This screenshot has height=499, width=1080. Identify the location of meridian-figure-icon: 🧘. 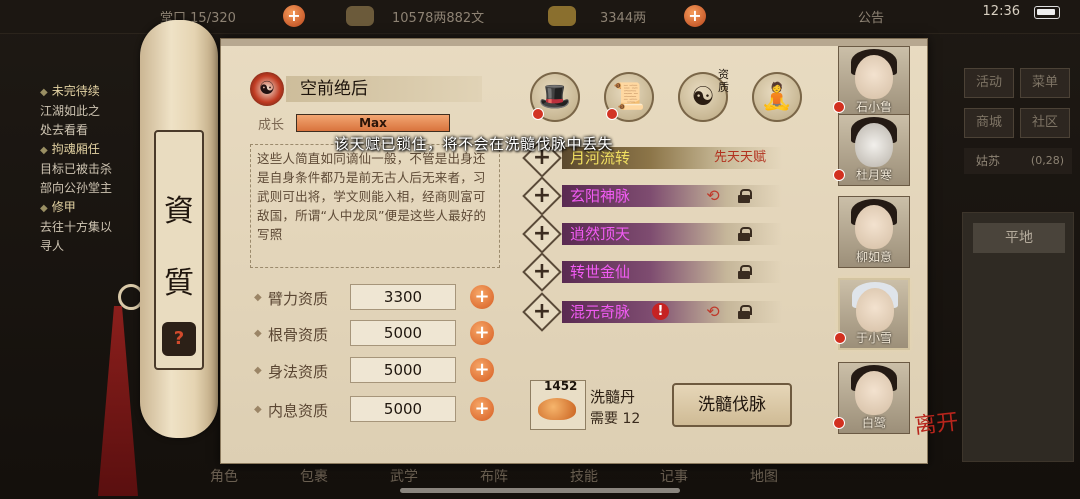
(777, 97).